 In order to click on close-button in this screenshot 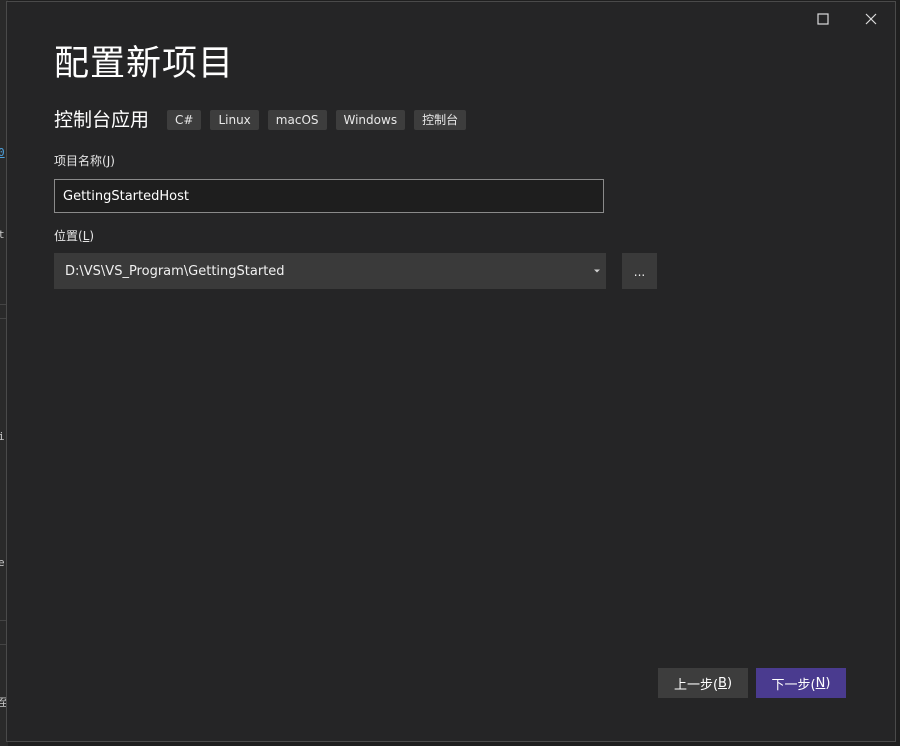, I will do `click(871, 19)`.